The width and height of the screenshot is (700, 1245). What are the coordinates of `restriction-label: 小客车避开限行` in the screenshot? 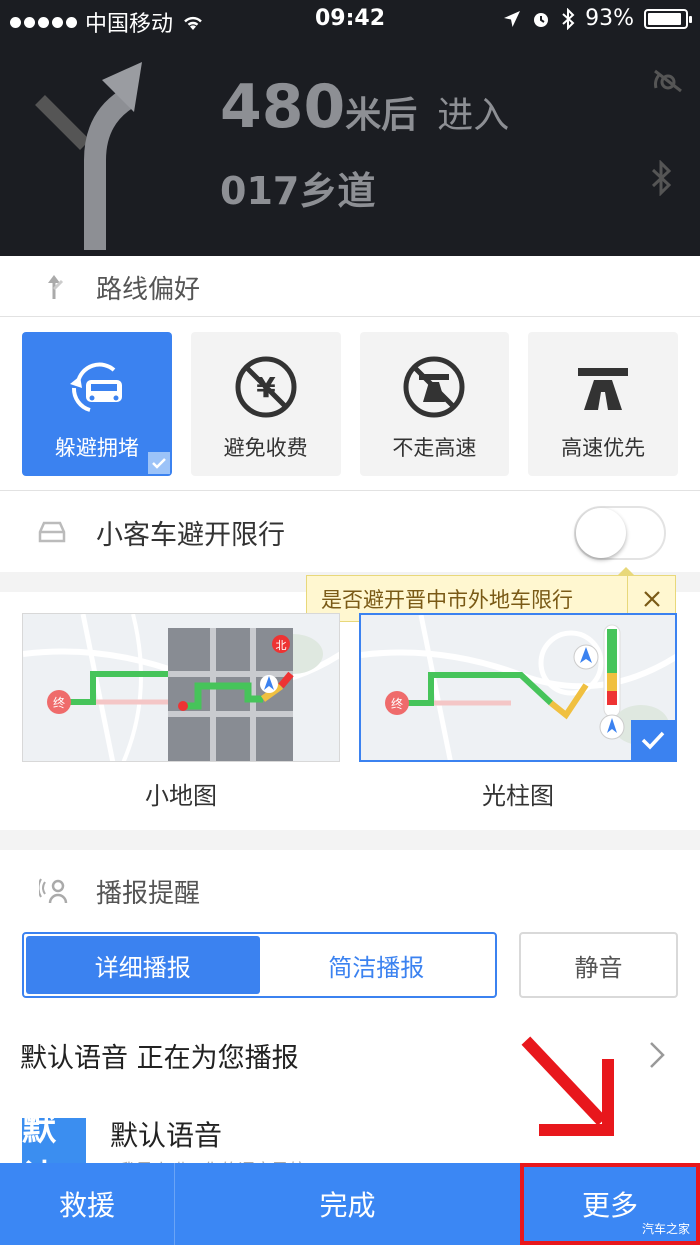 It's located at (190, 535).